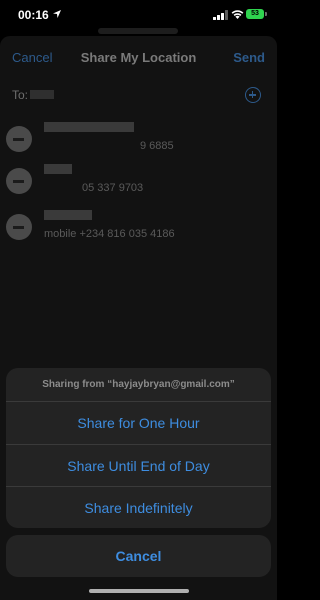  Describe the element at coordinates (139, 591) in the screenshot. I see `home-indicator` at that location.